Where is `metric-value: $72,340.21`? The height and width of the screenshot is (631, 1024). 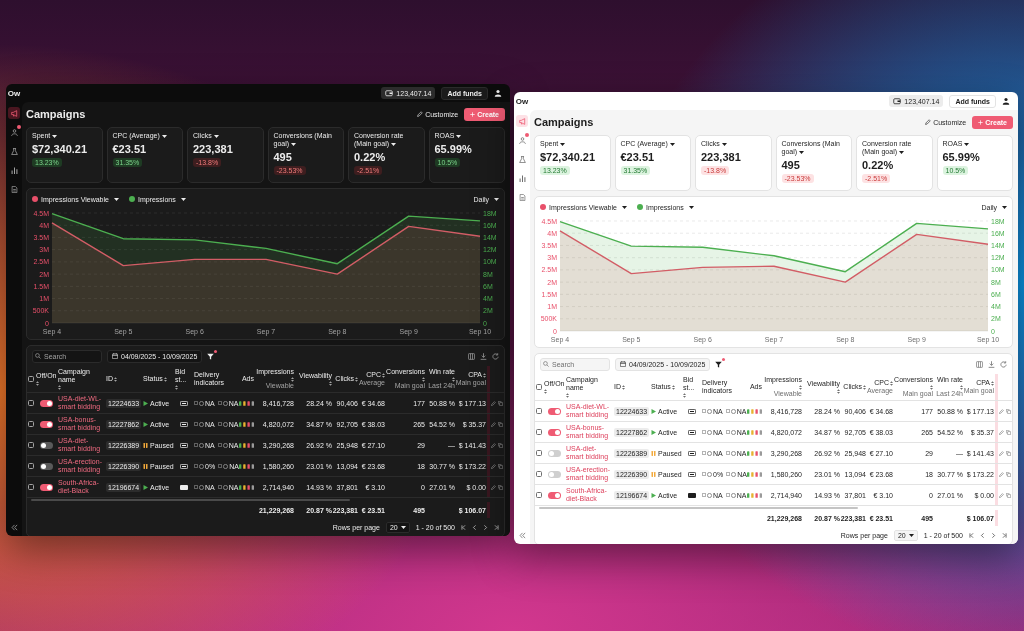 metric-value: $72,340.21 is located at coordinates (60, 149).